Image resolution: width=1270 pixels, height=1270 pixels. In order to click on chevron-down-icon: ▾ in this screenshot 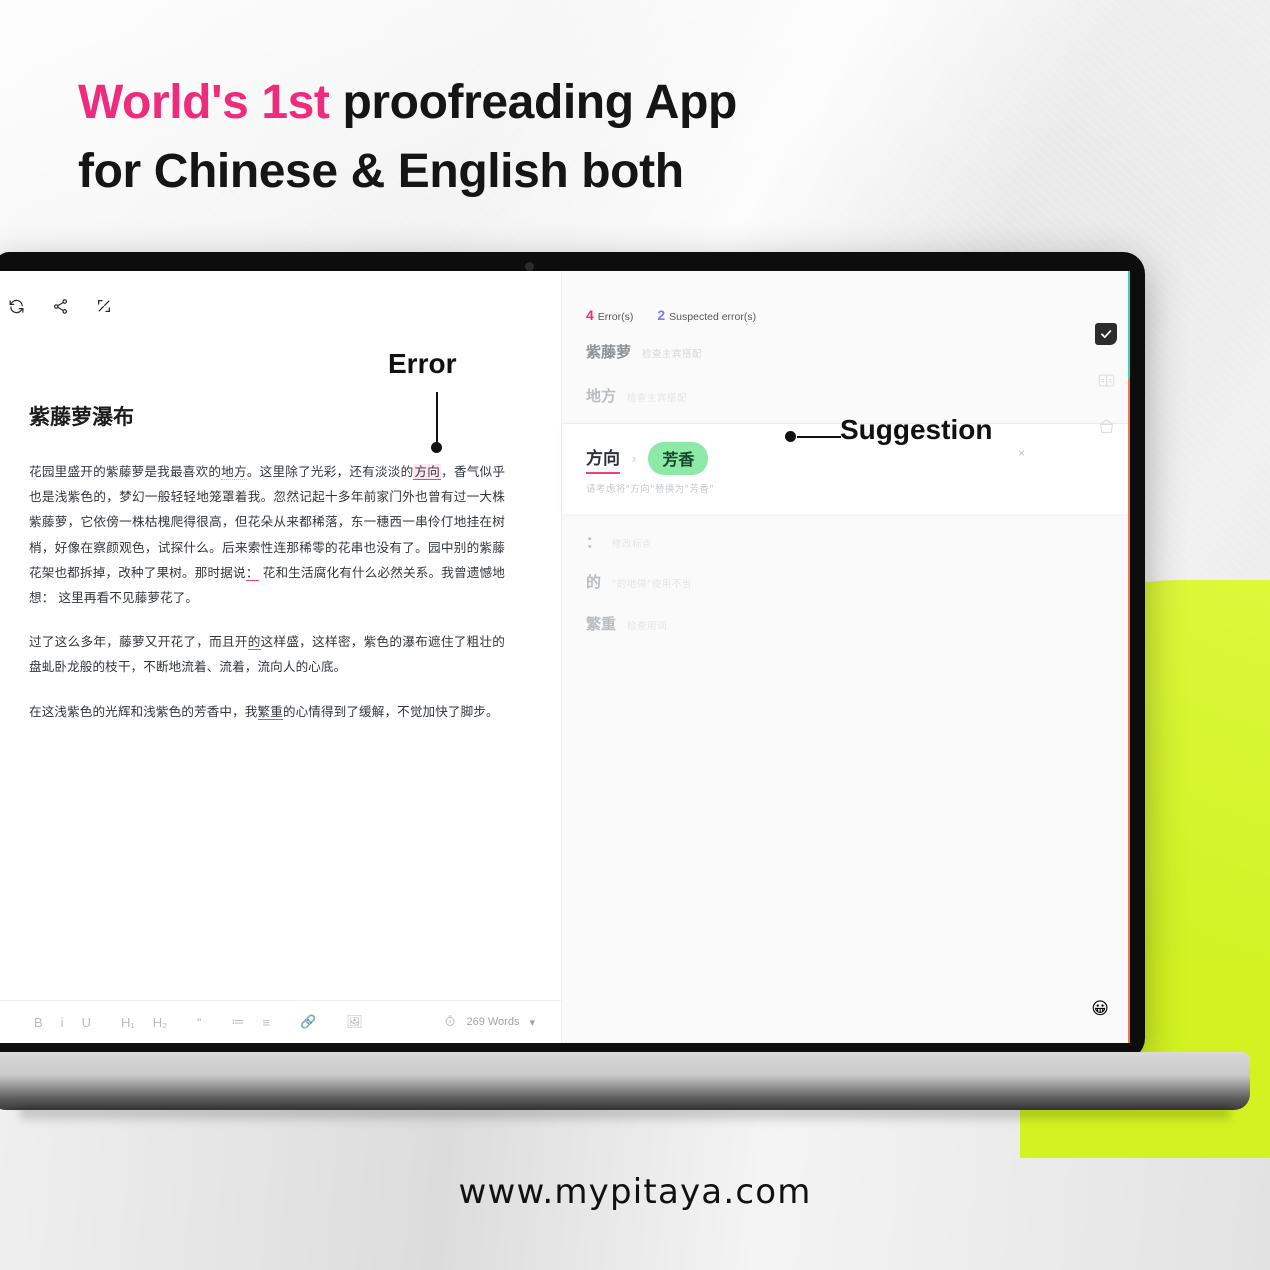, I will do `click(532, 1022)`.